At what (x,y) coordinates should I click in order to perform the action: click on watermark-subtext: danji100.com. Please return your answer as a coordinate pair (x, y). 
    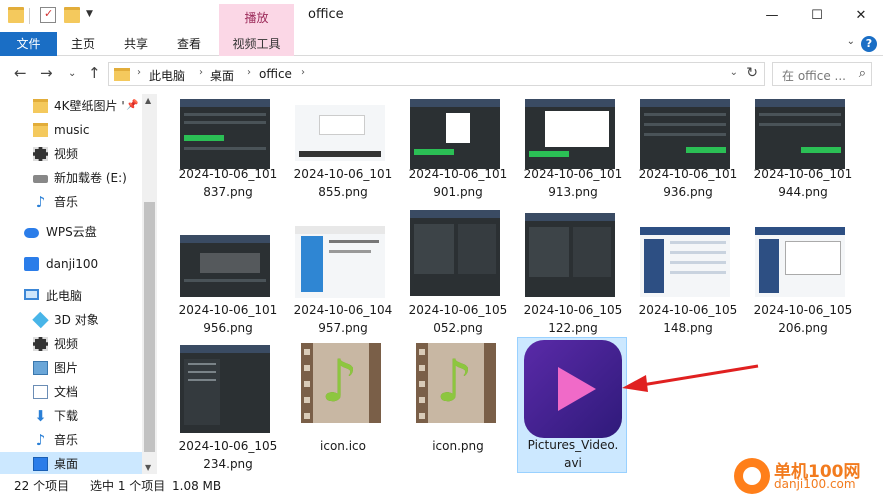
    Looking at the image, I should click on (815, 484).